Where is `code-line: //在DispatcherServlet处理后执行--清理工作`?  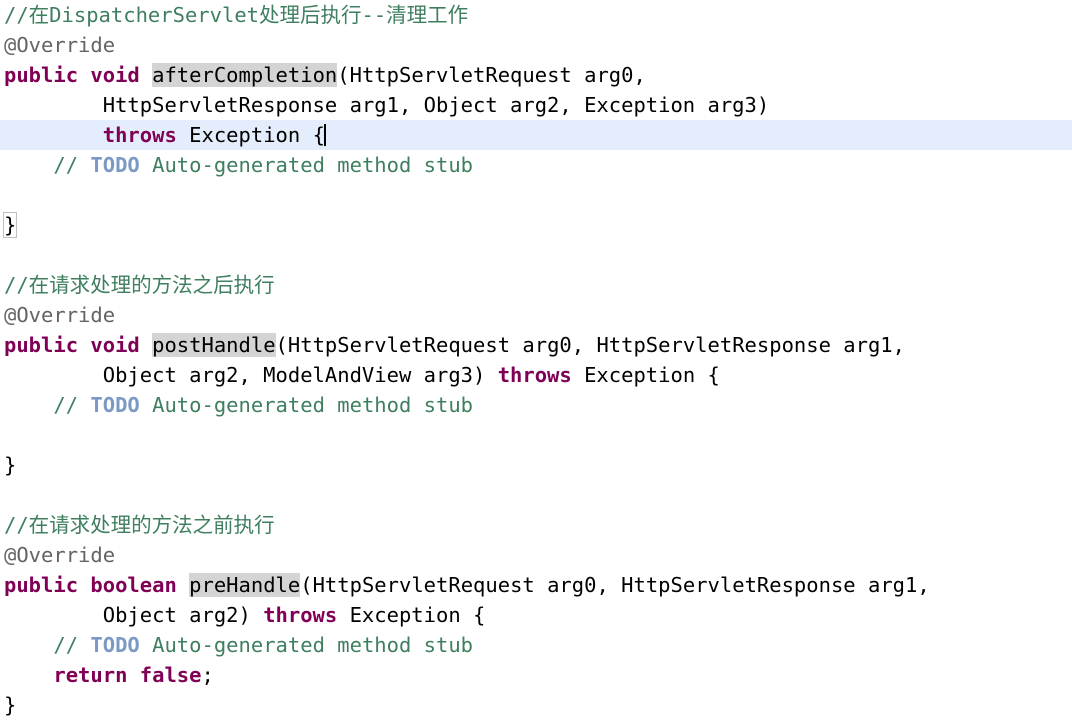
code-line: //在DispatcherServlet处理后执行--清理工作 is located at coordinates (536, 15).